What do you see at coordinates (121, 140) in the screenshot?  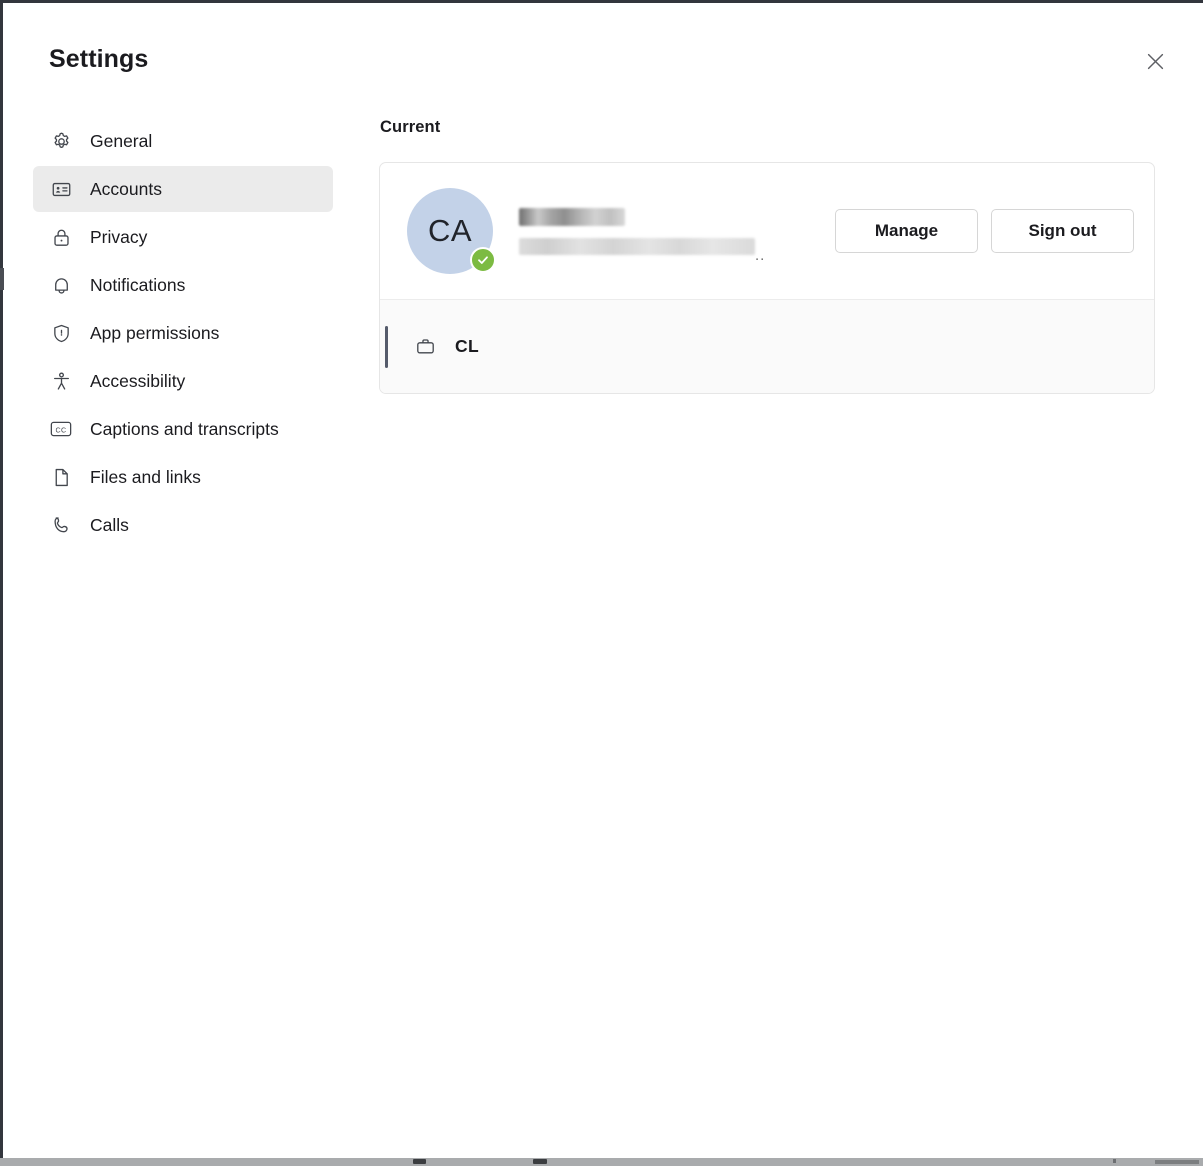 I see `sidebar-item-label: General` at bounding box center [121, 140].